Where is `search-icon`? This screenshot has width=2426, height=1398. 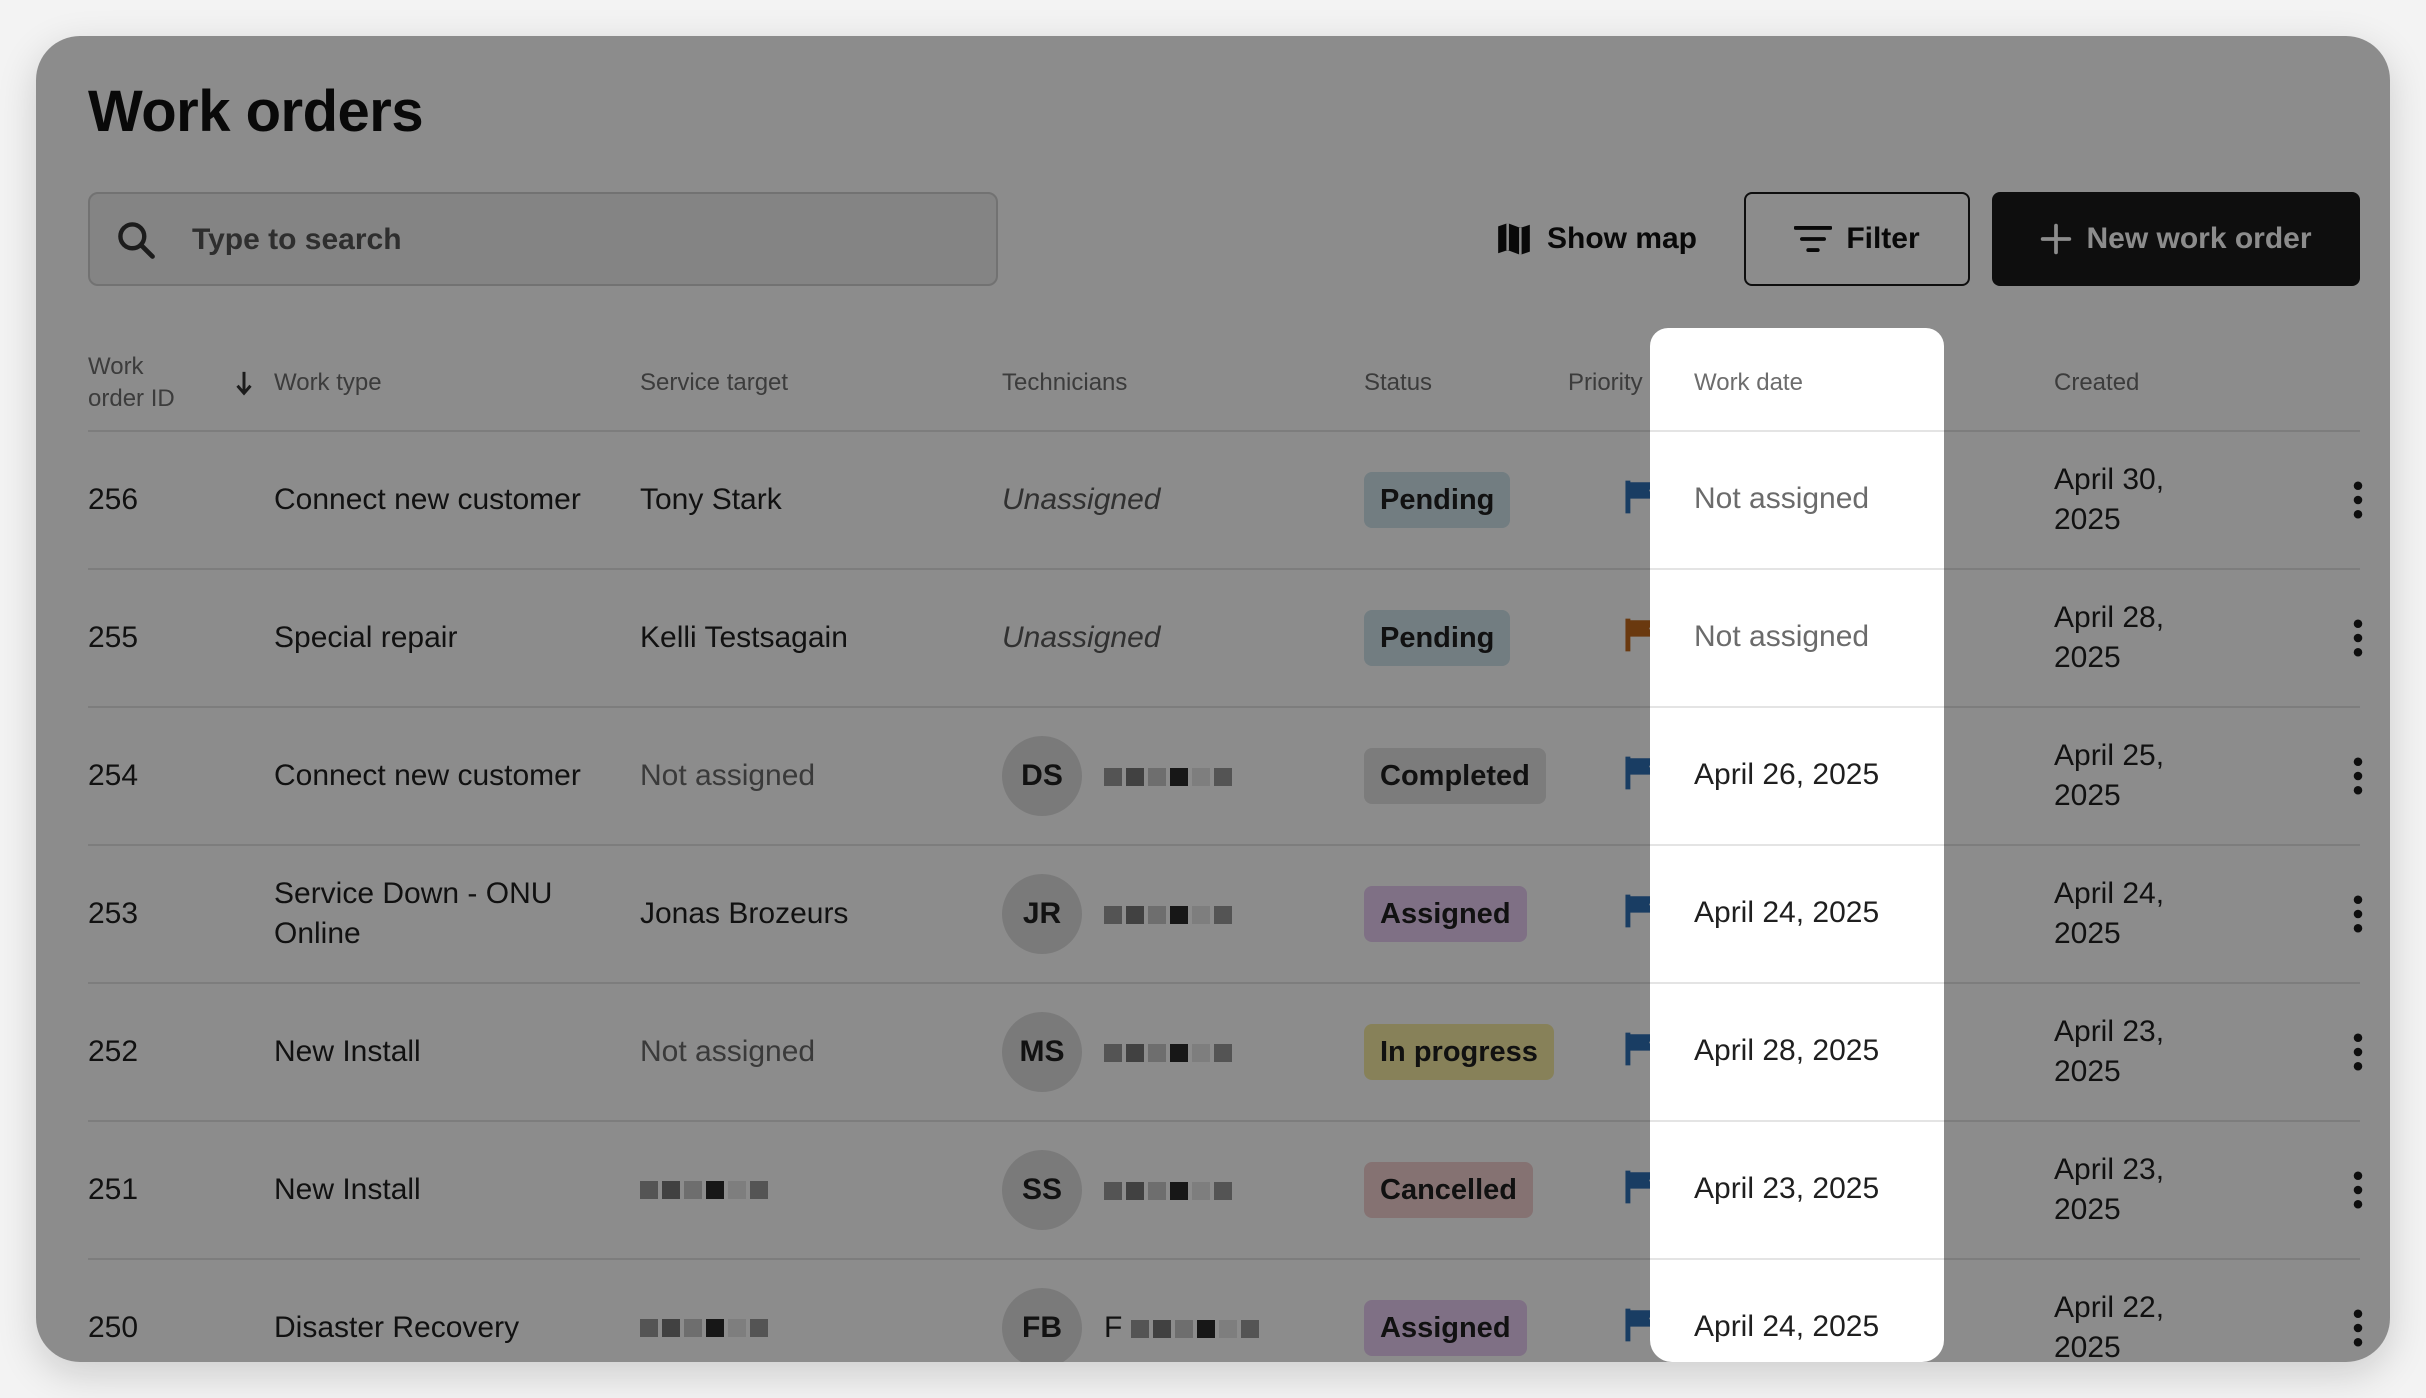
search-icon is located at coordinates (136, 240).